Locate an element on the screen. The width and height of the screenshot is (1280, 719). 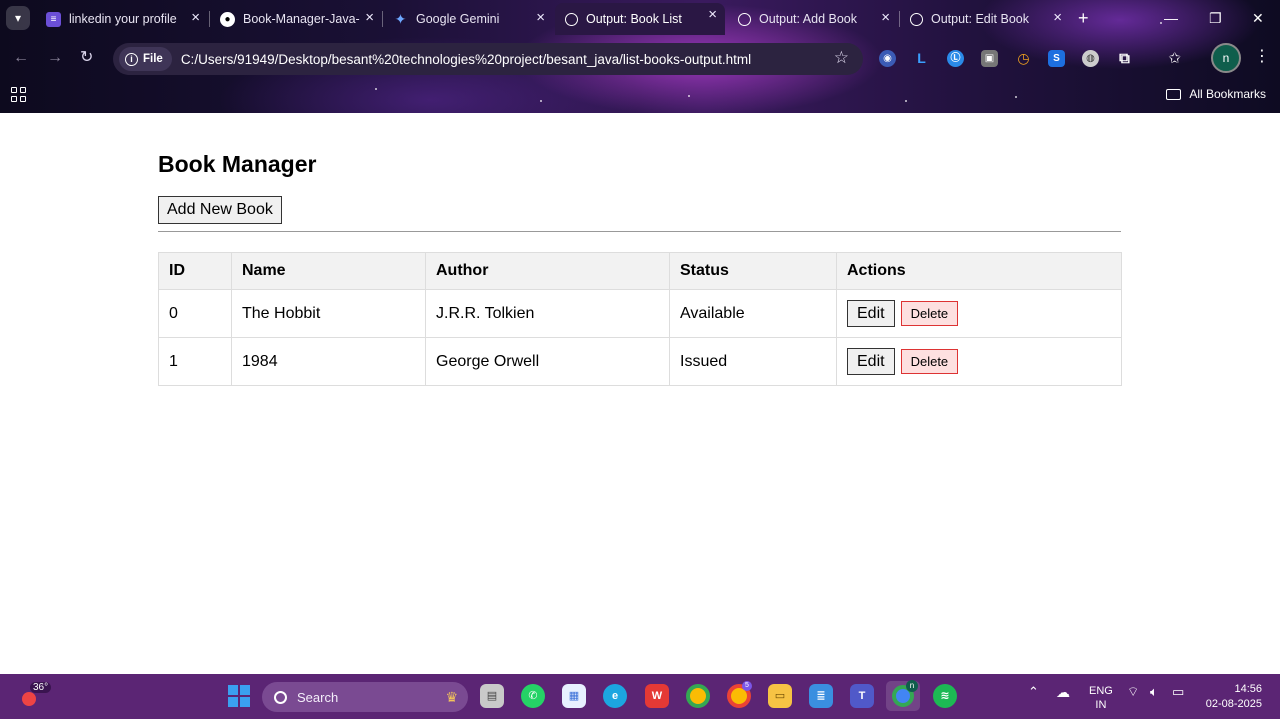
extension-icon: ▣ is located at coordinates (989, 58).